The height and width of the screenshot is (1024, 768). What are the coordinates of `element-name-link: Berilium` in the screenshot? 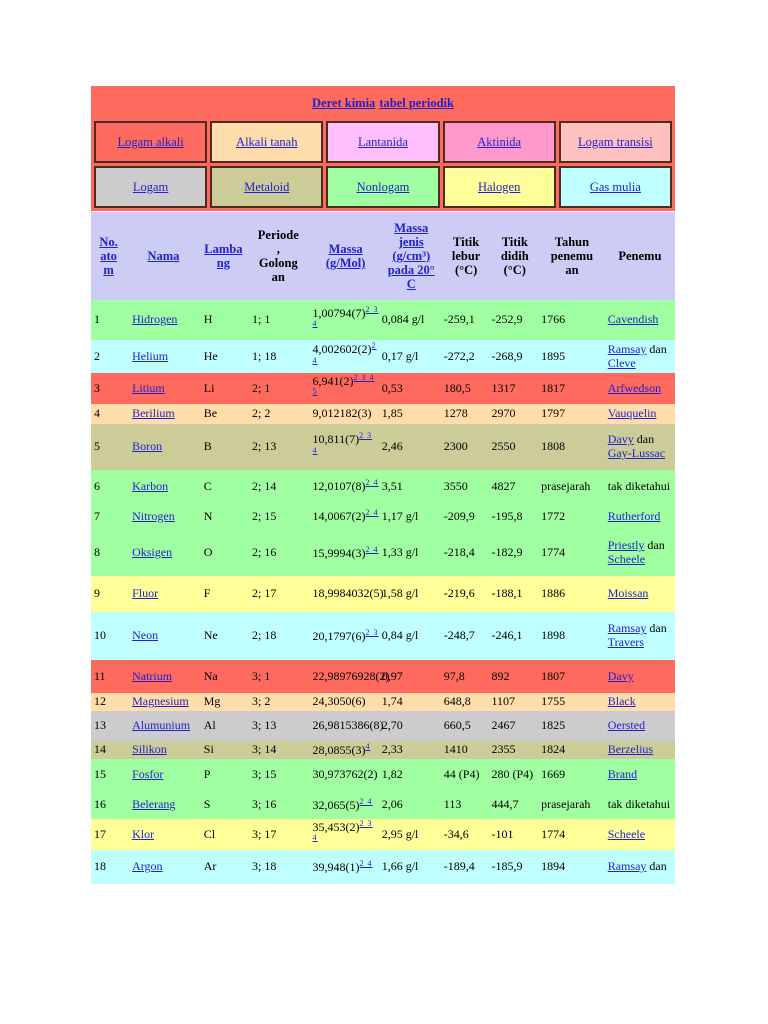 It's located at (153, 413).